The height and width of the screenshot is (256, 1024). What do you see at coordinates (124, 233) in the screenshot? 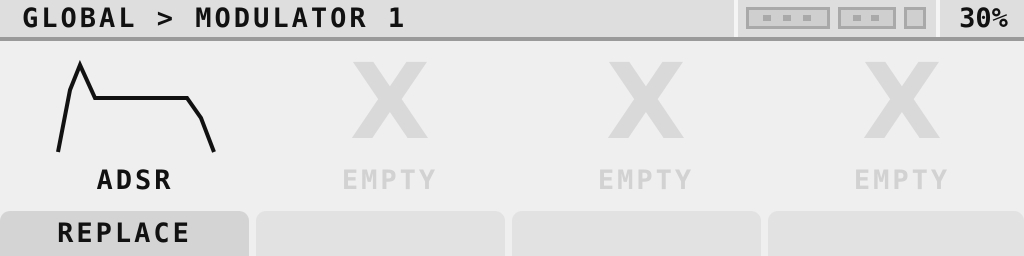
I see `replace-button: REPLACE` at bounding box center [124, 233].